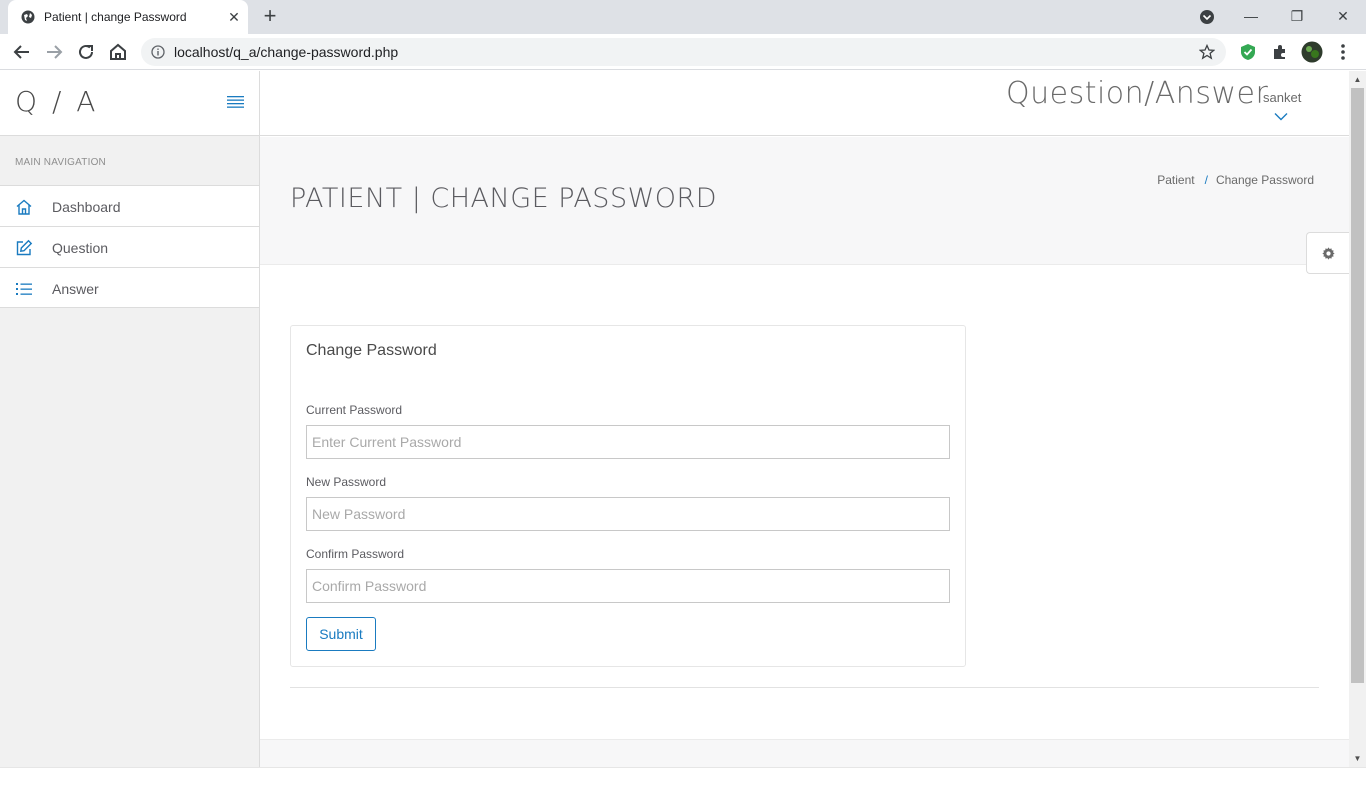  Describe the element at coordinates (234, 17) in the screenshot. I see `close-tab-icon: ✕` at that location.